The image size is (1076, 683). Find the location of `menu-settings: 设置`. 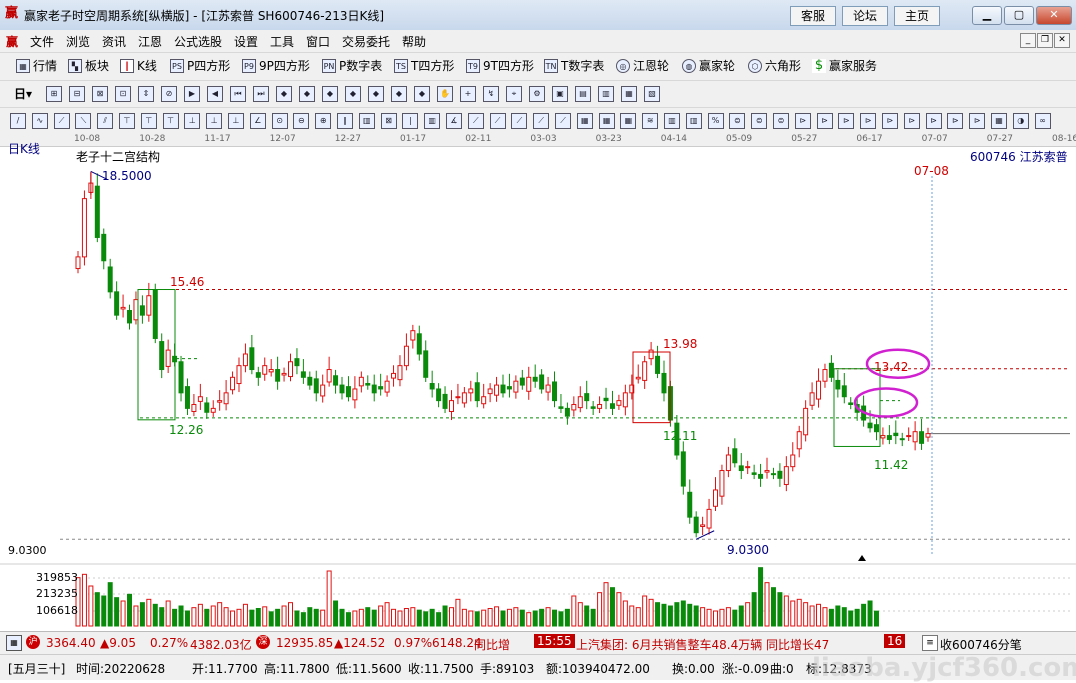

menu-settings: 设置 is located at coordinates (246, 41).